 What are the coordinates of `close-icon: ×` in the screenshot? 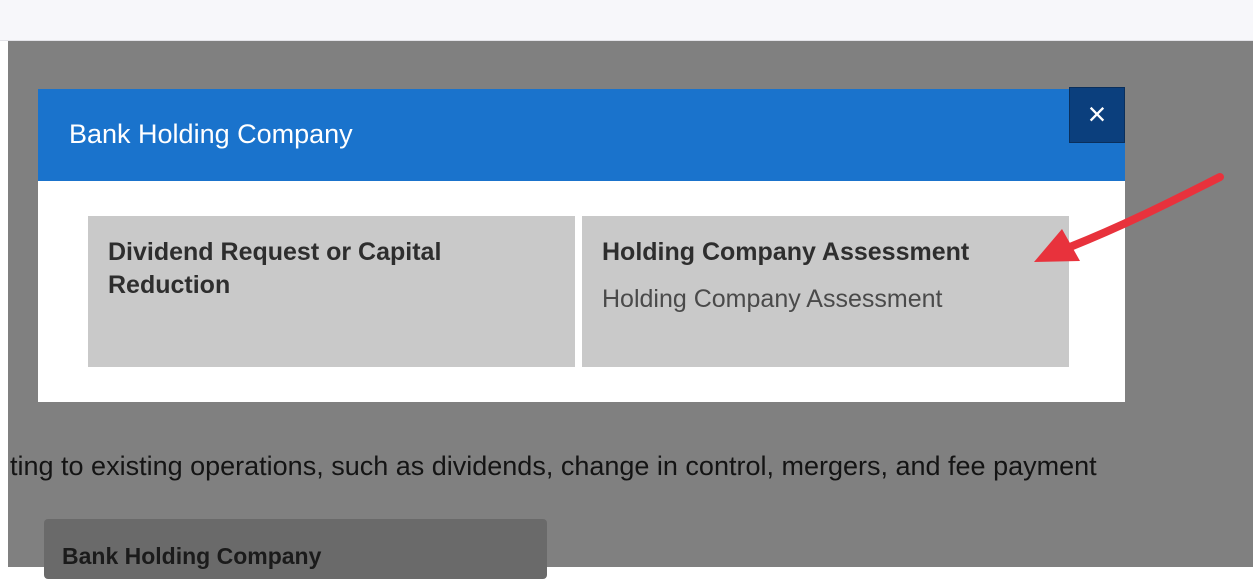 It's located at (1097, 114).